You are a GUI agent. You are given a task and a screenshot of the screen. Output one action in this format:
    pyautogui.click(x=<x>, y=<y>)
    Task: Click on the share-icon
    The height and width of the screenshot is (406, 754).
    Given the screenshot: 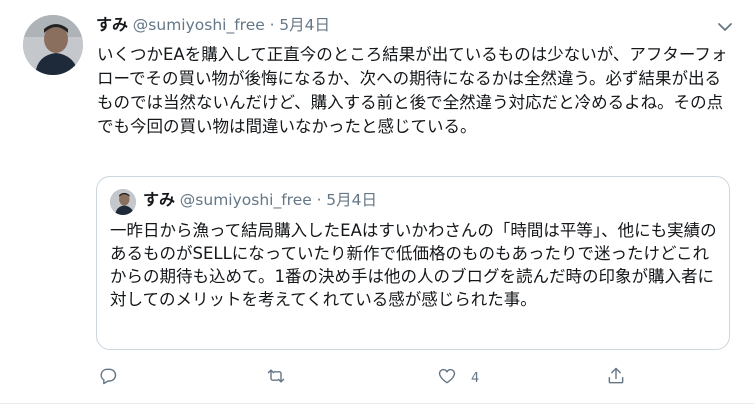 What is the action you would take?
    pyautogui.click(x=616, y=378)
    